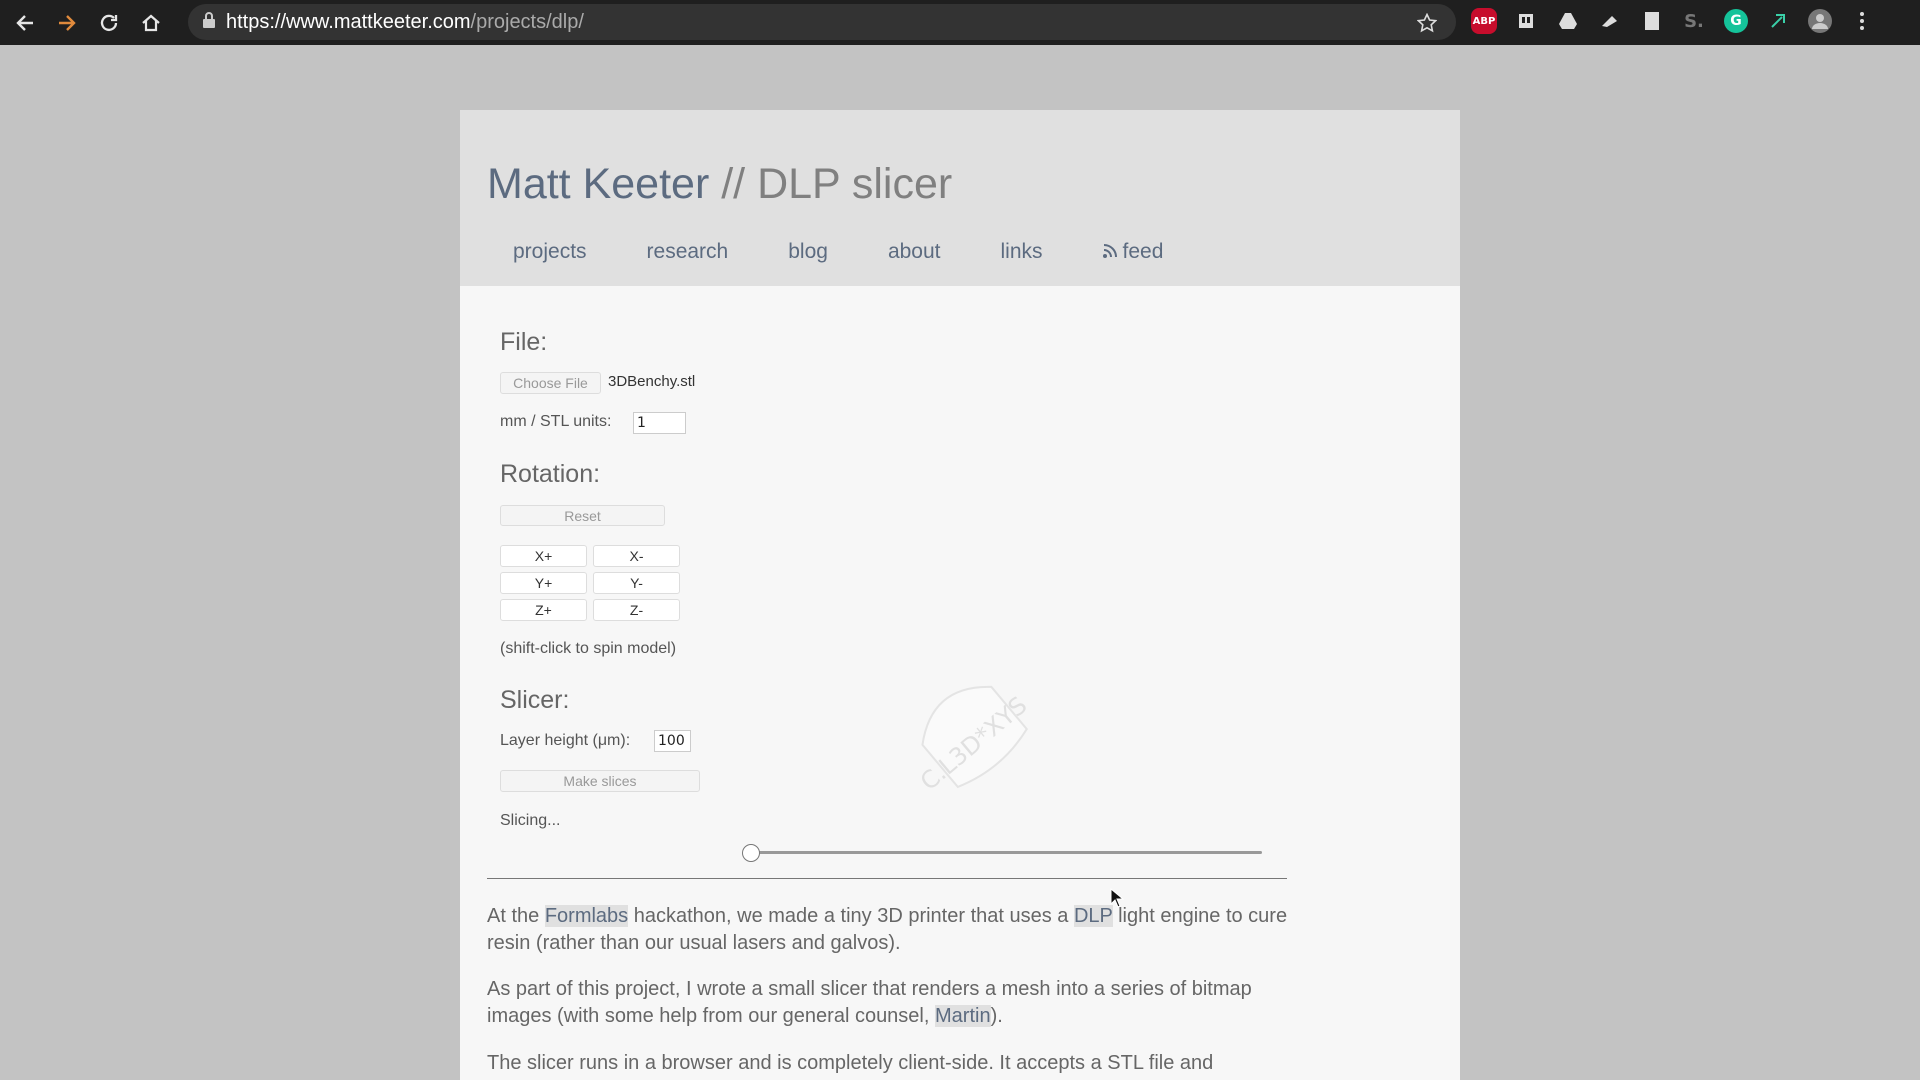 The height and width of the screenshot is (1080, 1920). I want to click on slice-slider-track, so click(1003, 852).